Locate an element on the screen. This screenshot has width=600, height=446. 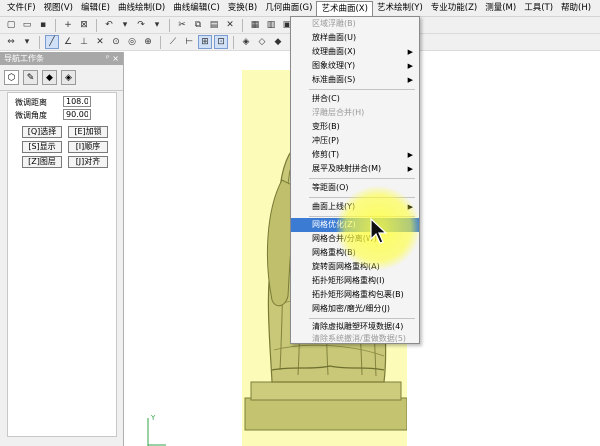
new-file-icon: ▢ is located at coordinates (11, 25).